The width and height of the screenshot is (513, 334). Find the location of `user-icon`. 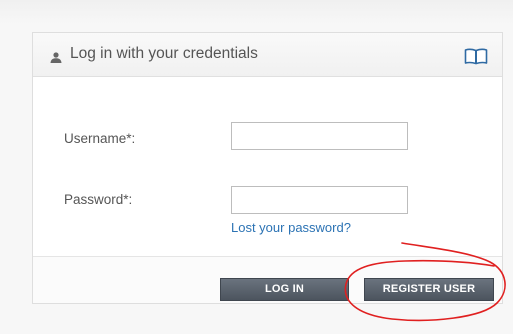

user-icon is located at coordinates (56, 56).